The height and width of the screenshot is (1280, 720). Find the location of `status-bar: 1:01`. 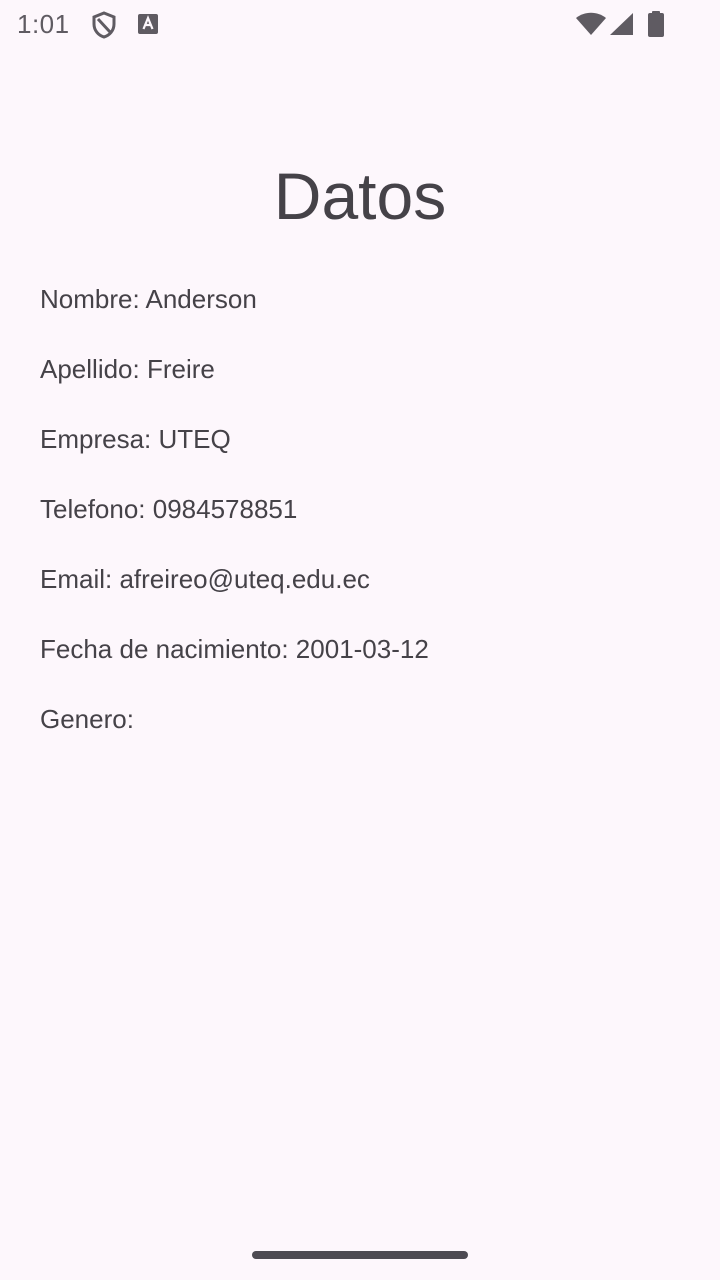

status-bar: 1:01 is located at coordinates (360, 25).